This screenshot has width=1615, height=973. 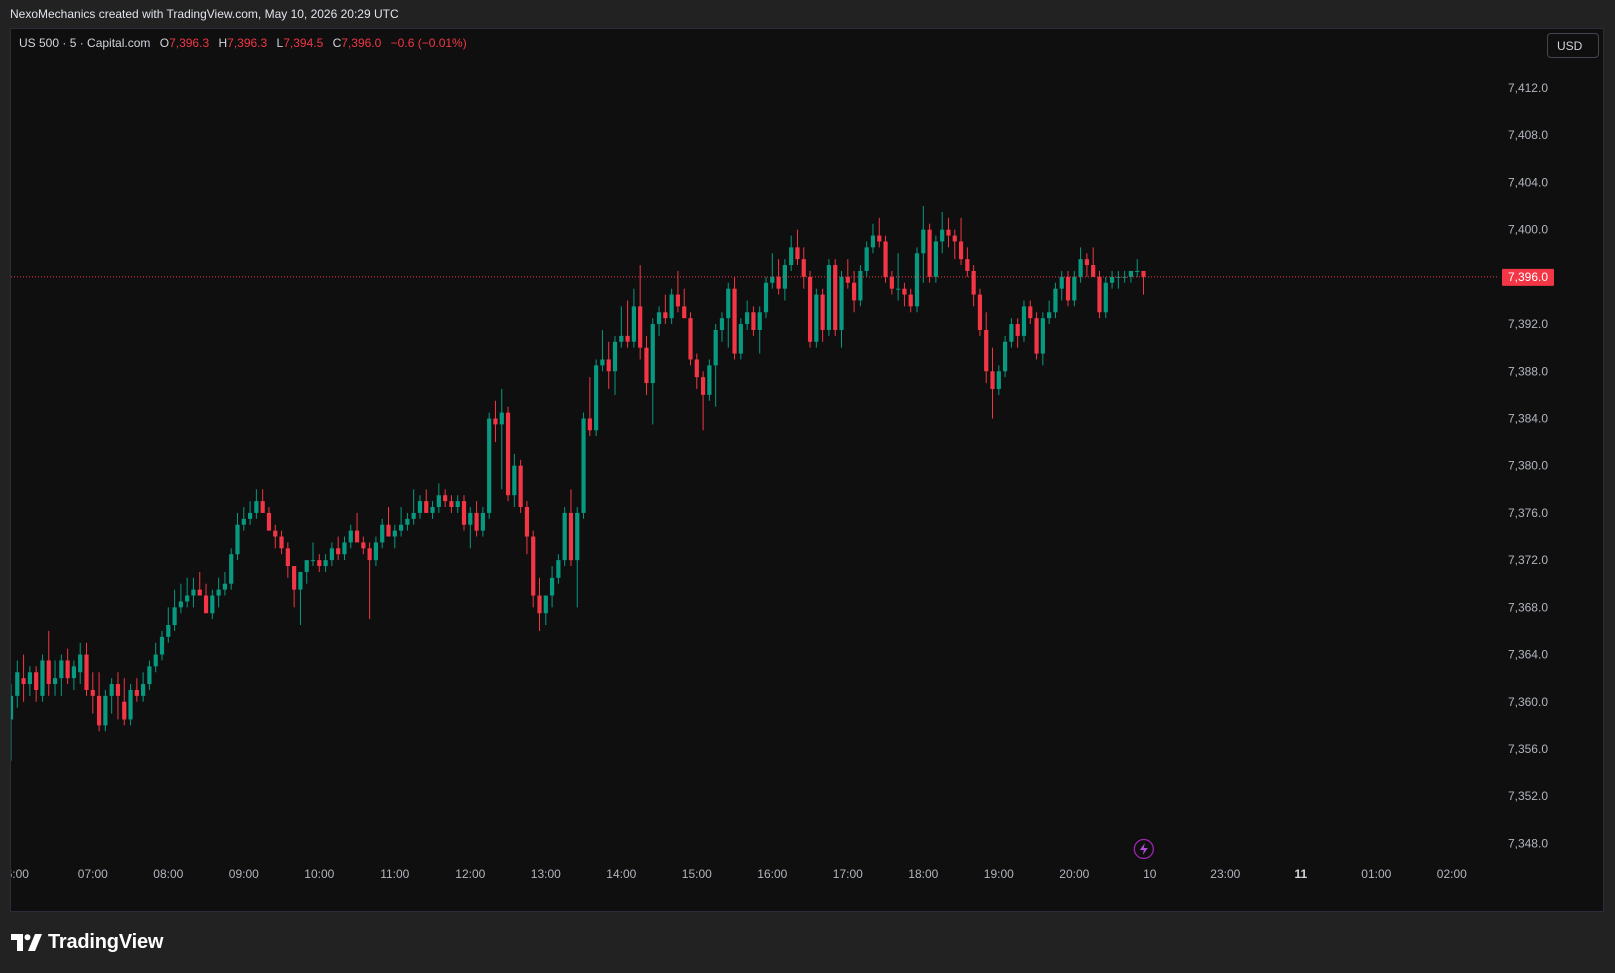 What do you see at coordinates (1528, 277) in the screenshot?
I see `last-price-label: 7,396.0` at bounding box center [1528, 277].